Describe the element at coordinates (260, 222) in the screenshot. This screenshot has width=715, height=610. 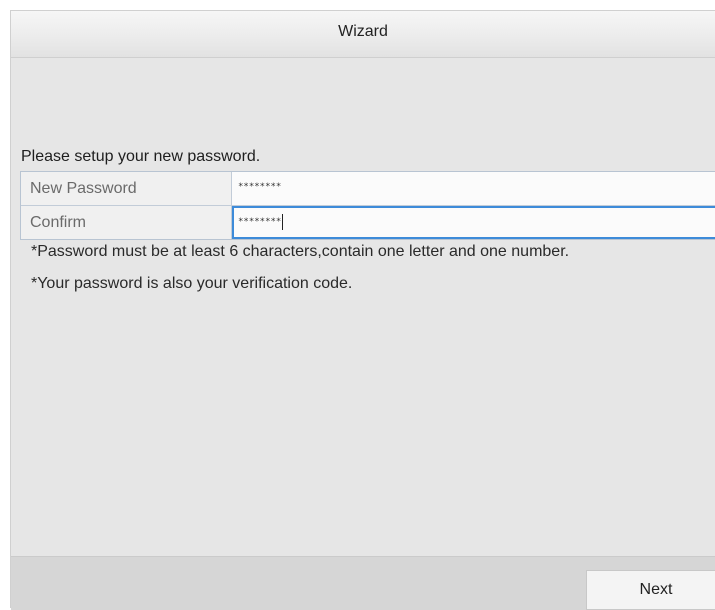
I see `confirm-password-value: ********` at that location.